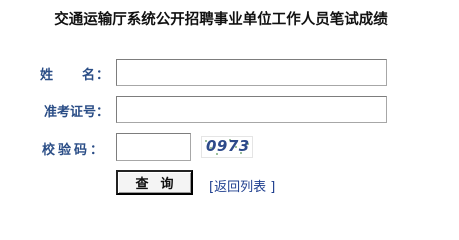 The width and height of the screenshot is (459, 240). Describe the element at coordinates (96, 75) in the screenshot. I see `name-label-part-2: 名：` at that location.